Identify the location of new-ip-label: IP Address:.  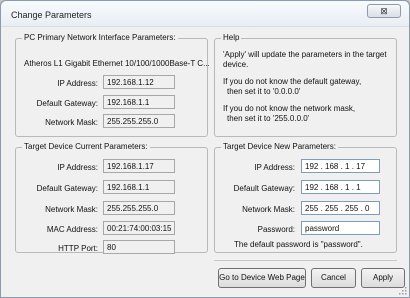
(274, 167).